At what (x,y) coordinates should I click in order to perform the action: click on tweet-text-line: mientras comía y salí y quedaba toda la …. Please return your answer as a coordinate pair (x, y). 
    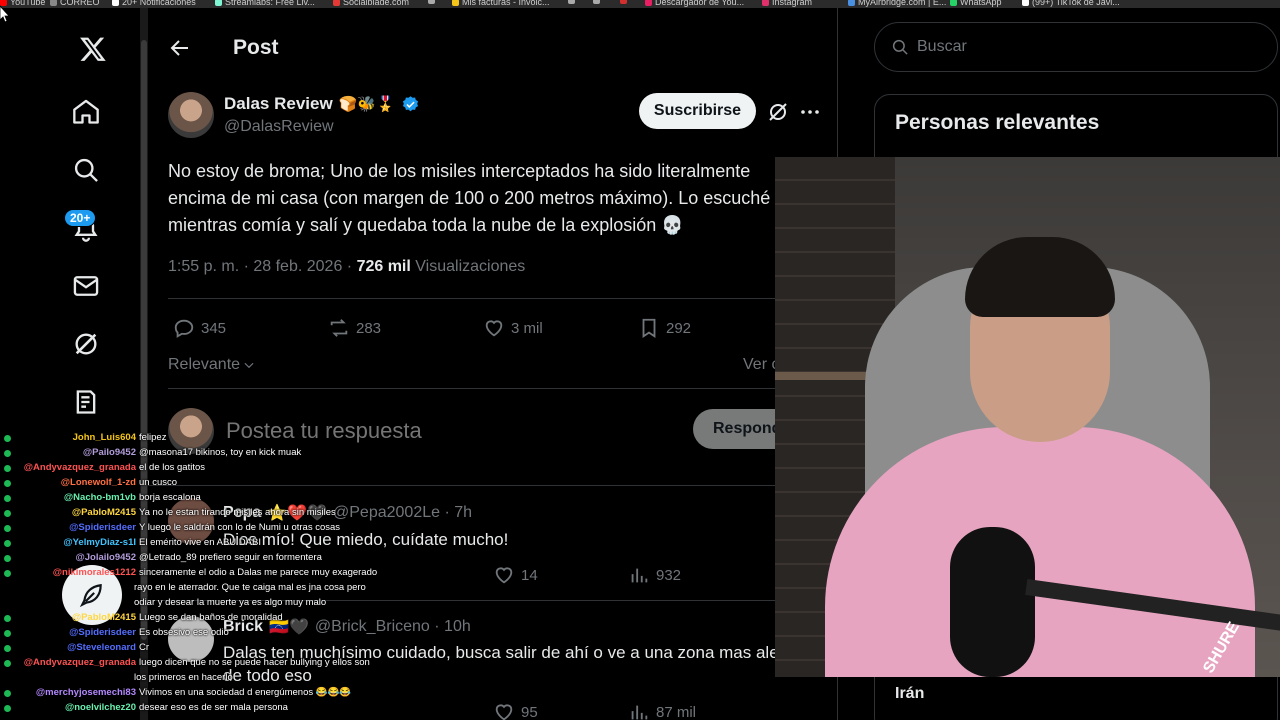
    Looking at the image, I should click on (426, 225).